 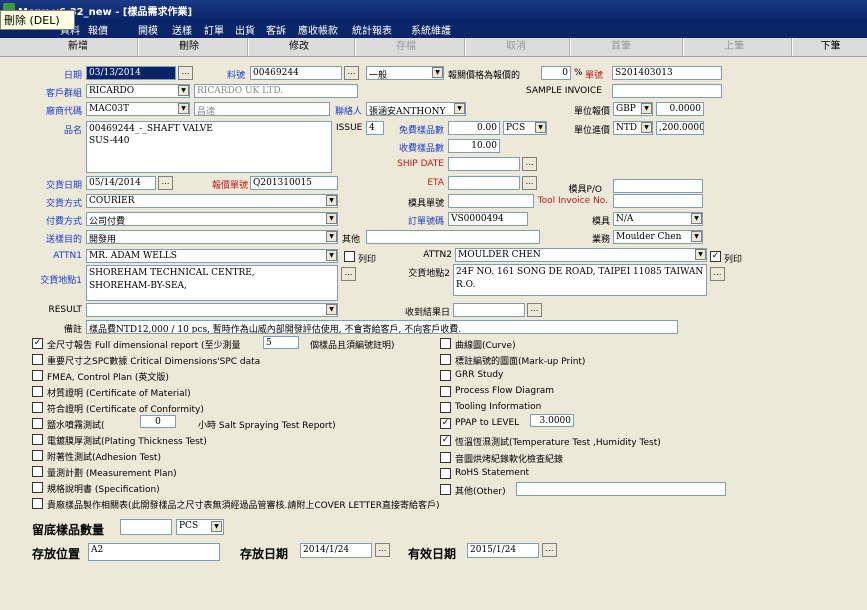 What do you see at coordinates (372, 29) in the screenshot?
I see `menu-report: 統計報表` at bounding box center [372, 29].